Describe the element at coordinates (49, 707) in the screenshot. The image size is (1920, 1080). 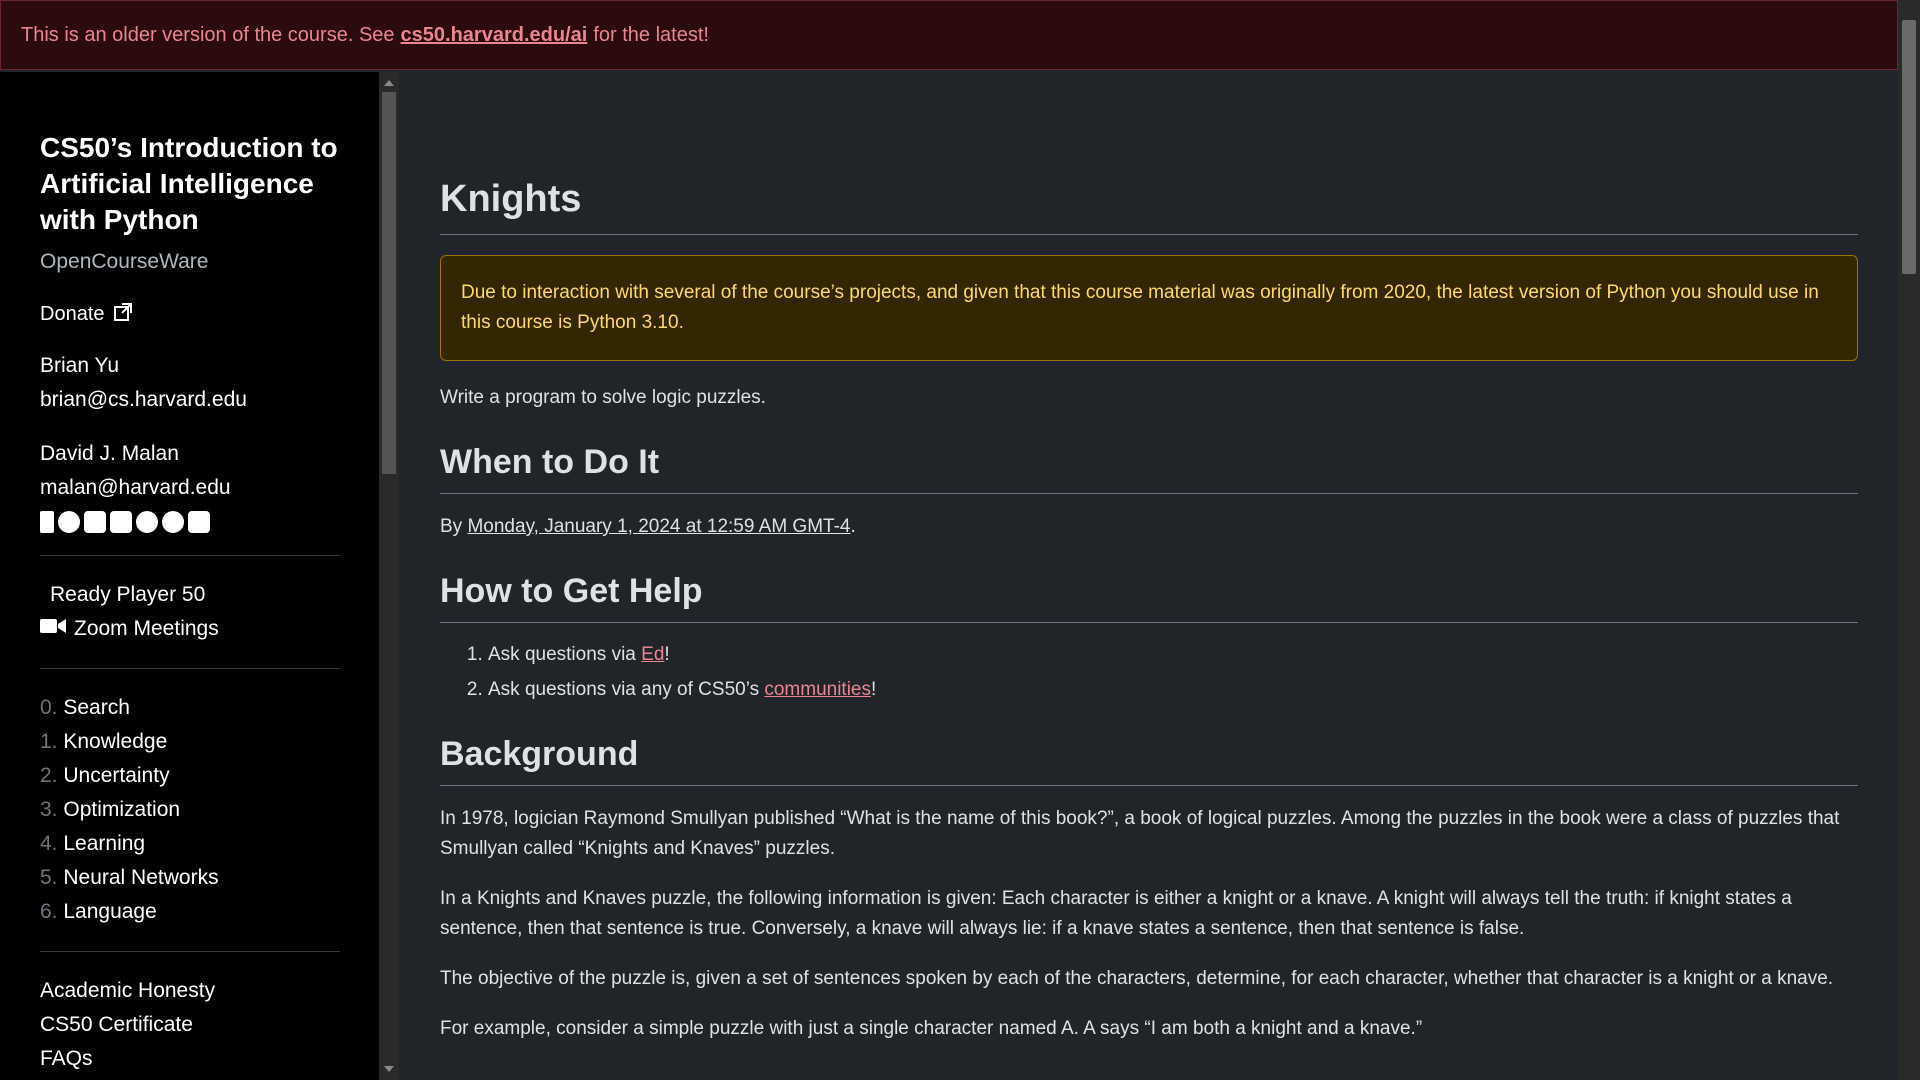
I see `lecture-number: 0.` at that location.